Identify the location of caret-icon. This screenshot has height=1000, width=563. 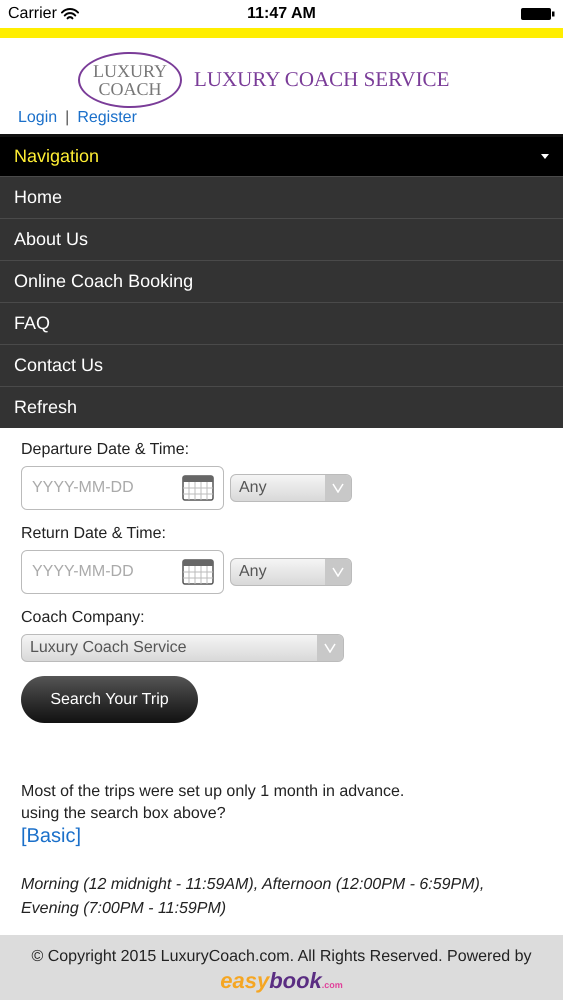
(545, 156).